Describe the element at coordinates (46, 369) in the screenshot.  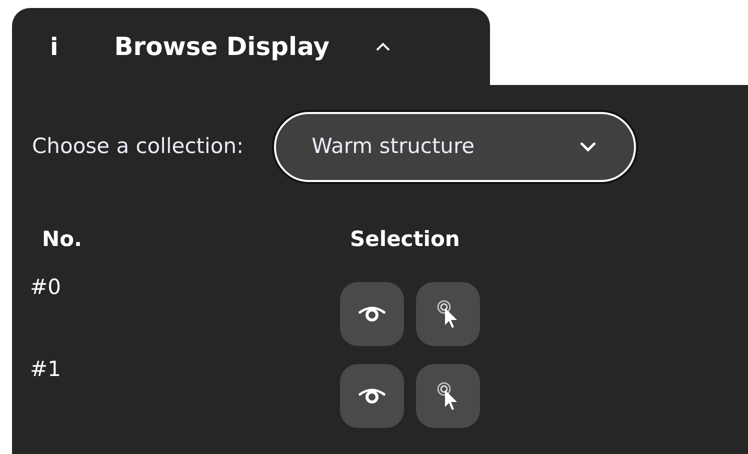
I see `row-number: #1` at that location.